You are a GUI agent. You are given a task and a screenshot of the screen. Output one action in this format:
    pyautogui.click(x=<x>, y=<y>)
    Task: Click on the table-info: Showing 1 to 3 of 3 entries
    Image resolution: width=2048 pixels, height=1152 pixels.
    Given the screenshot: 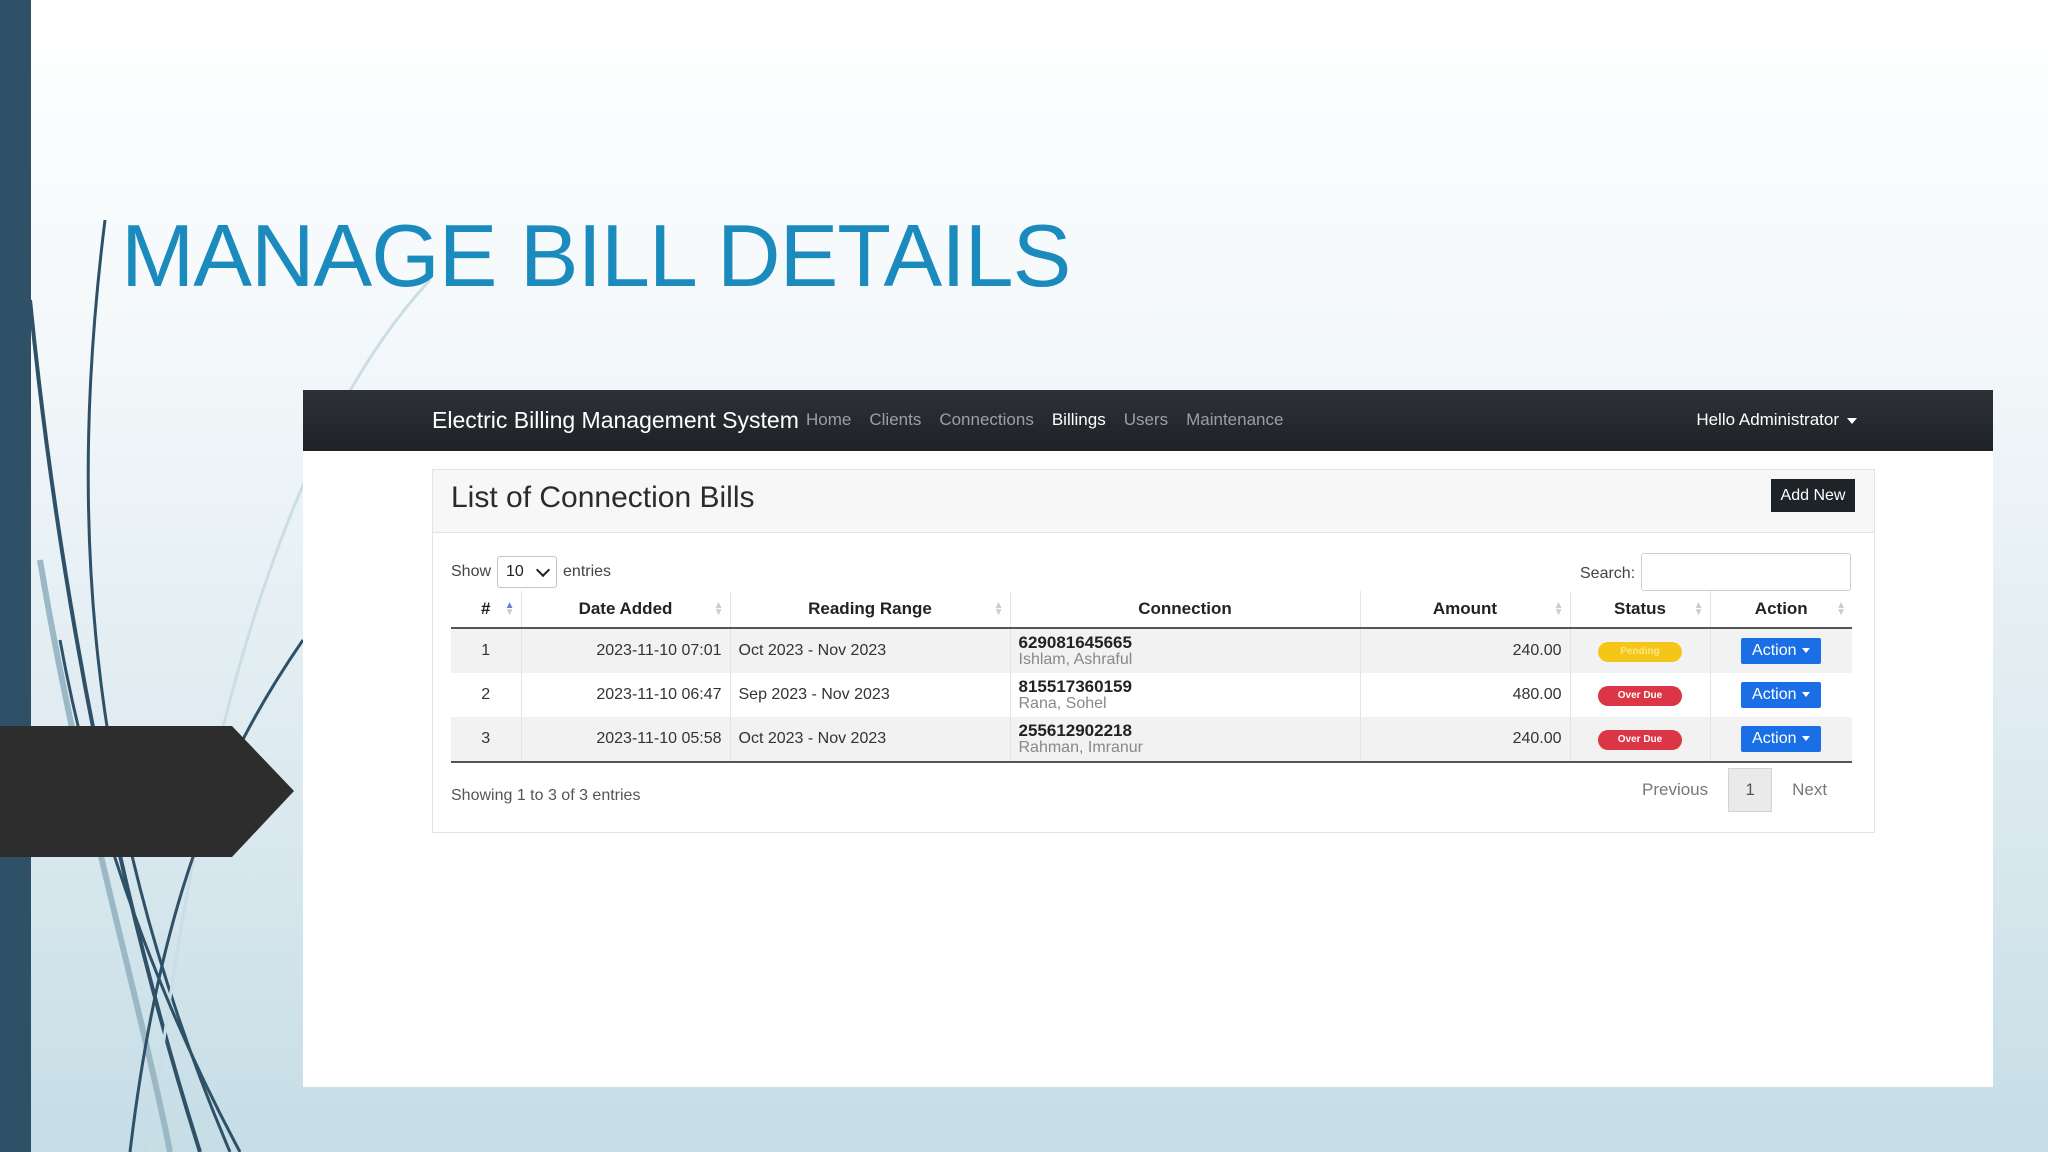 What is the action you would take?
    pyautogui.click(x=546, y=795)
    